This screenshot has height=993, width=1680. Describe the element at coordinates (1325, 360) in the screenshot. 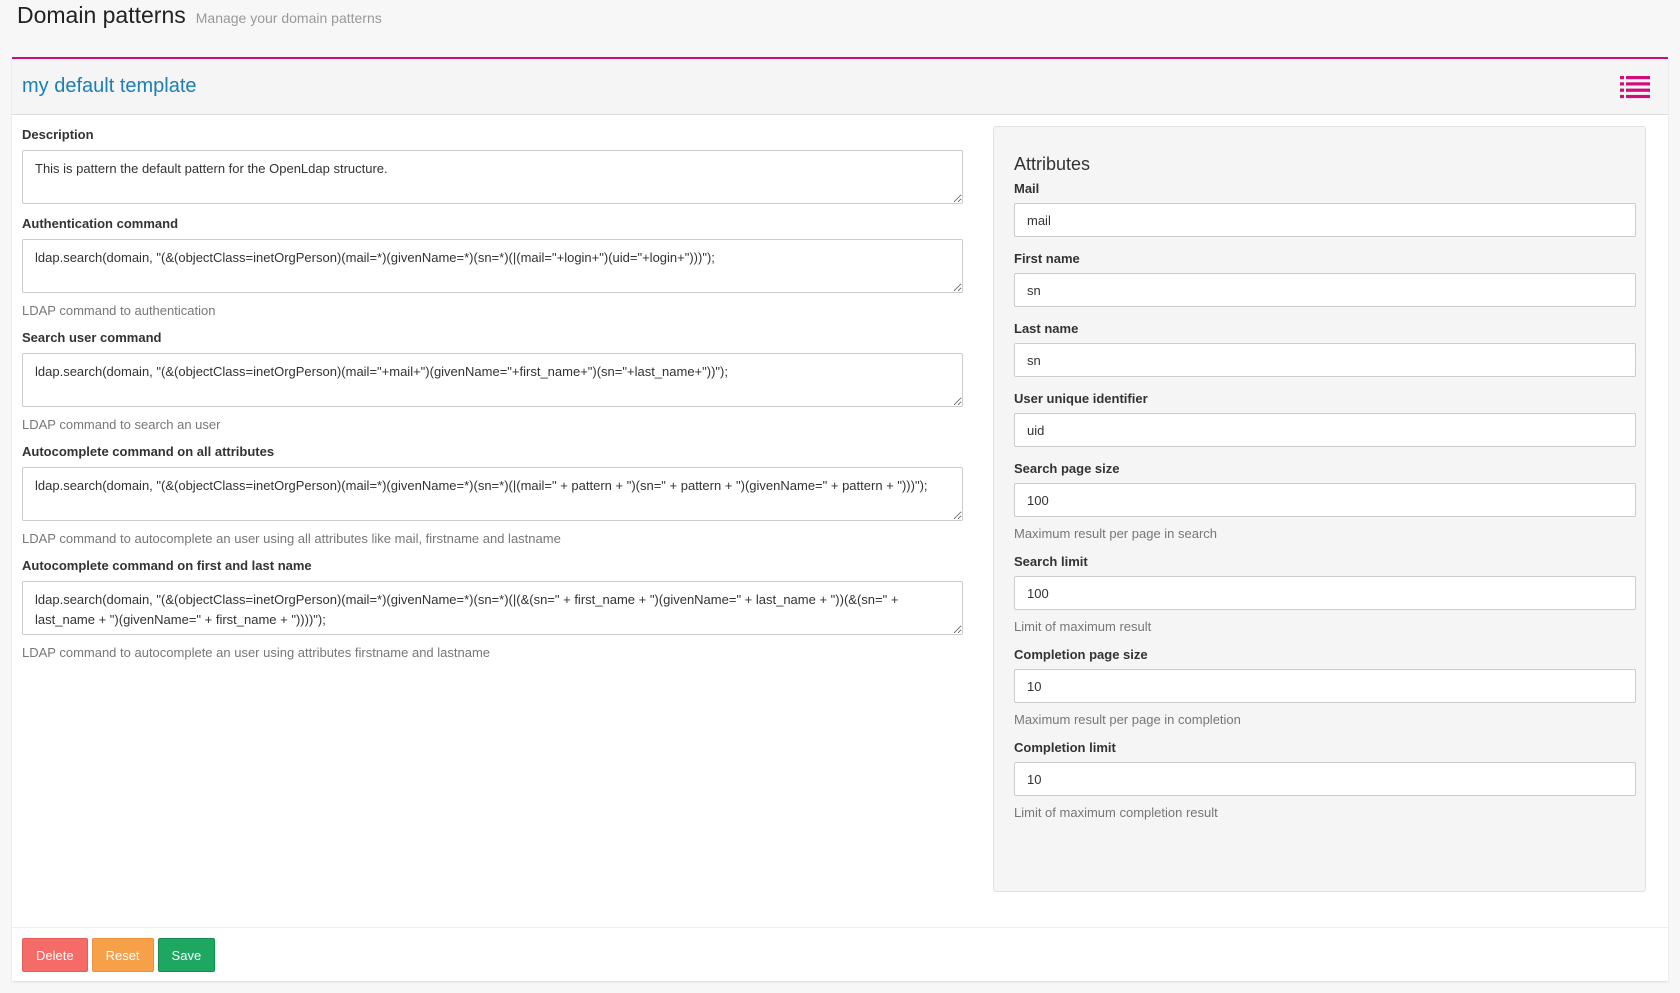

I see `last-name-attr-input` at that location.